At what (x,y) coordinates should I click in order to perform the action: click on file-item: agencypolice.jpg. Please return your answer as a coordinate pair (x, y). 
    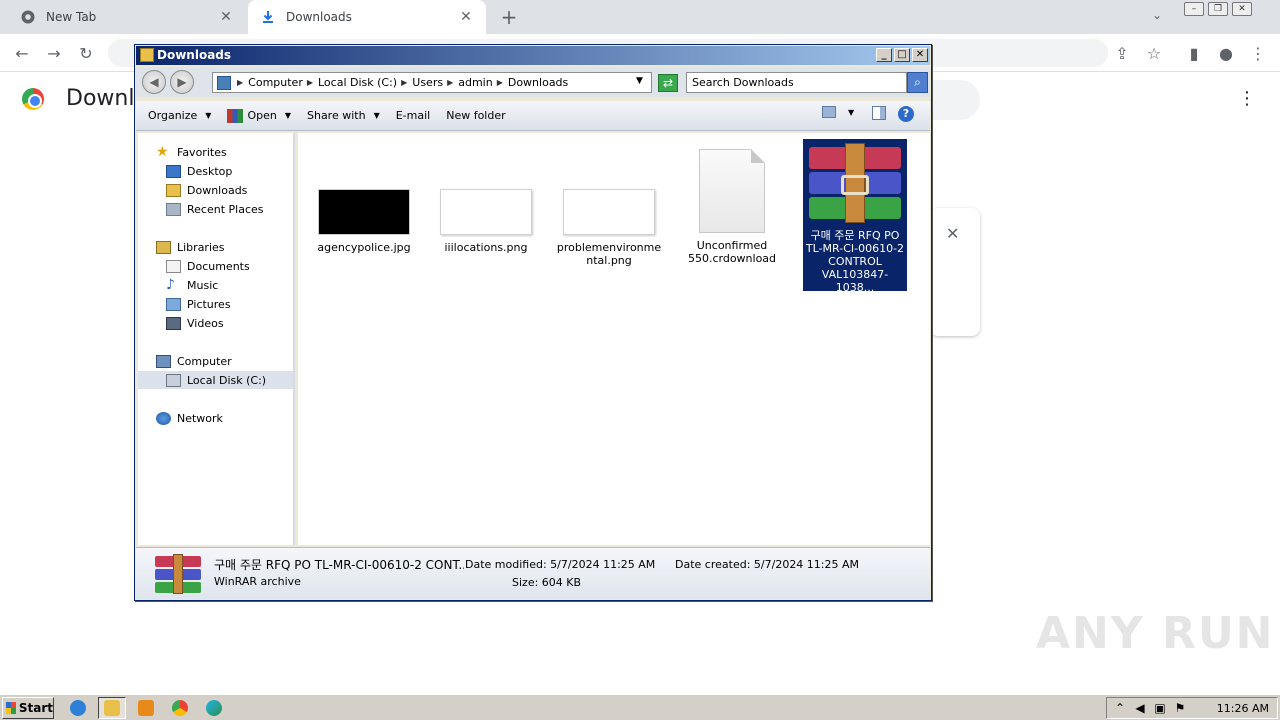
    Looking at the image, I should click on (364, 197).